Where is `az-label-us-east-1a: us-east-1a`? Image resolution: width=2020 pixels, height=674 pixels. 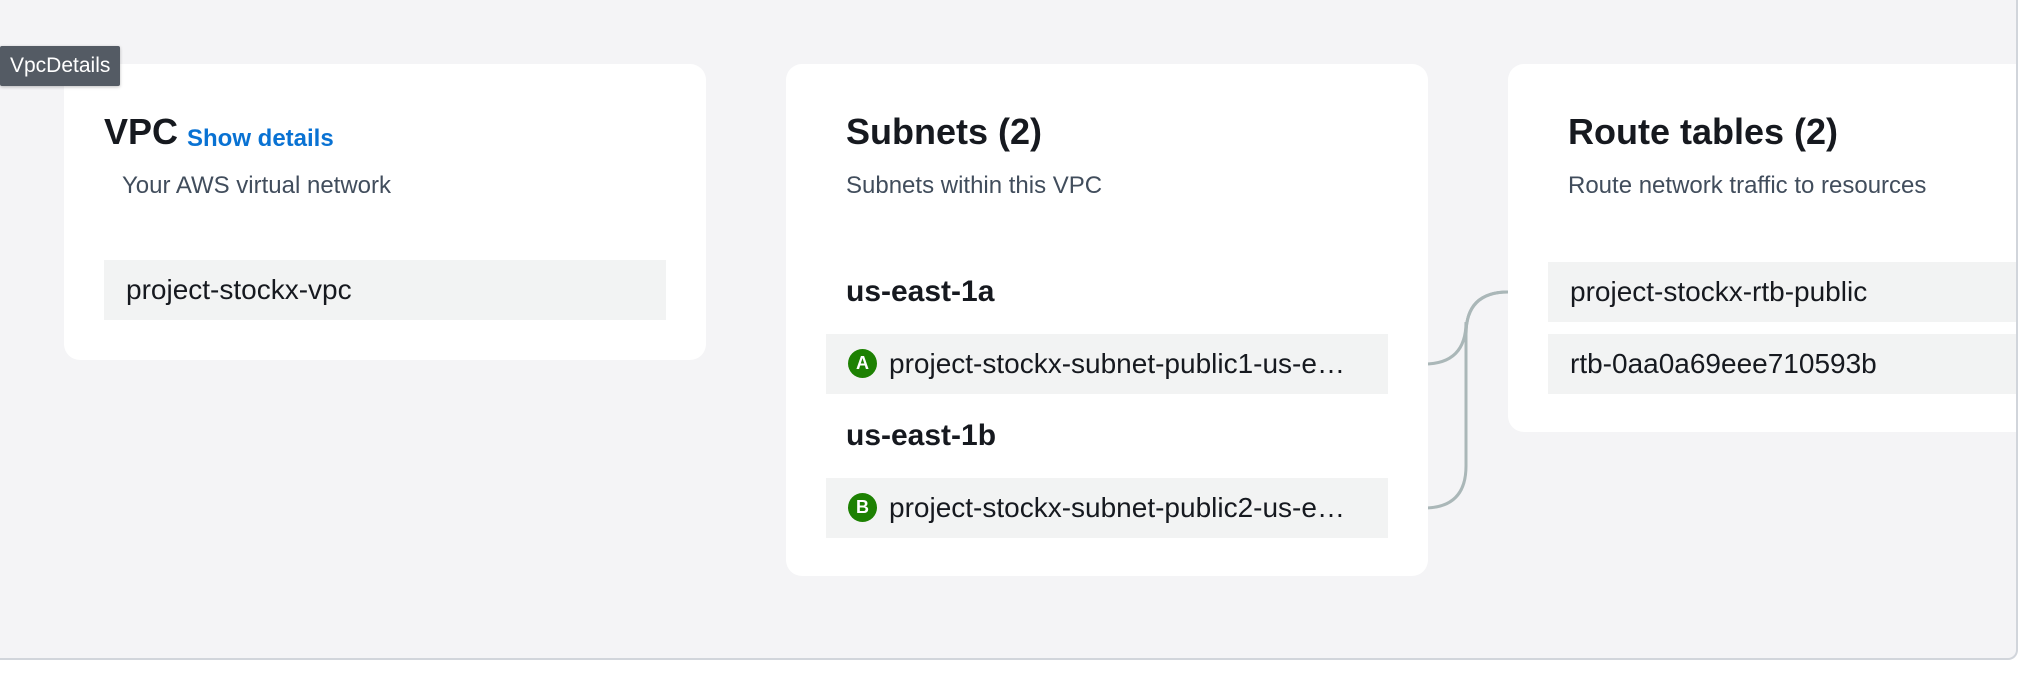 az-label-us-east-1a: us-east-1a is located at coordinates (920, 291).